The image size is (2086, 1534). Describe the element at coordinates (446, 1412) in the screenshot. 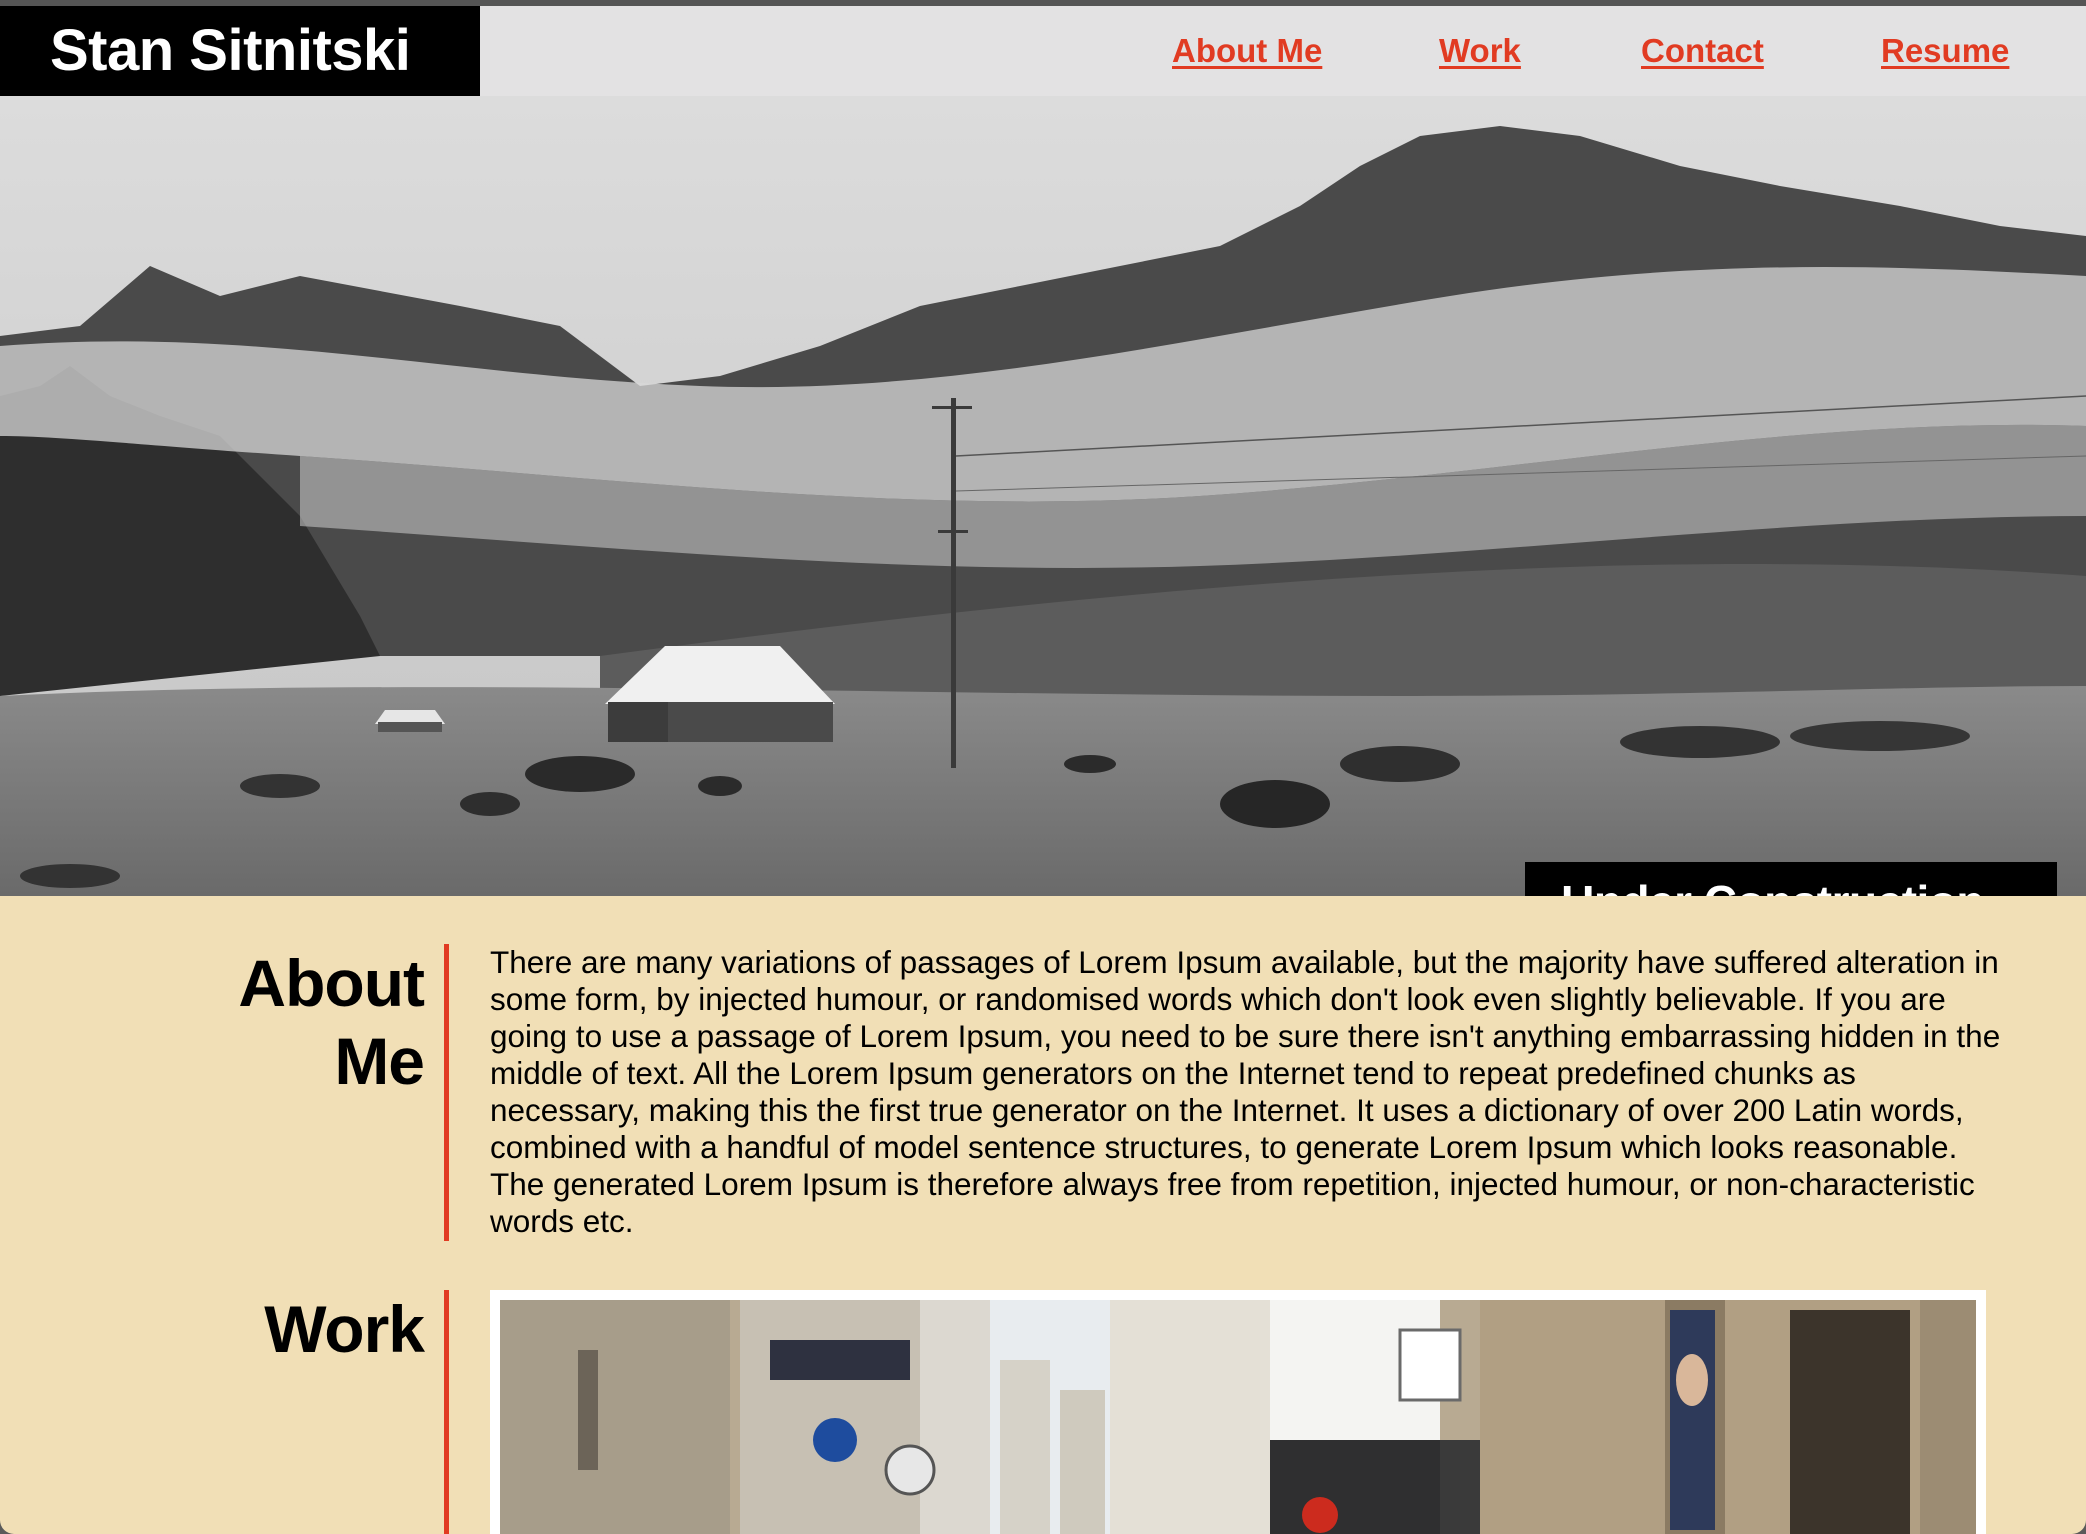

I see `work-accent-rule` at that location.